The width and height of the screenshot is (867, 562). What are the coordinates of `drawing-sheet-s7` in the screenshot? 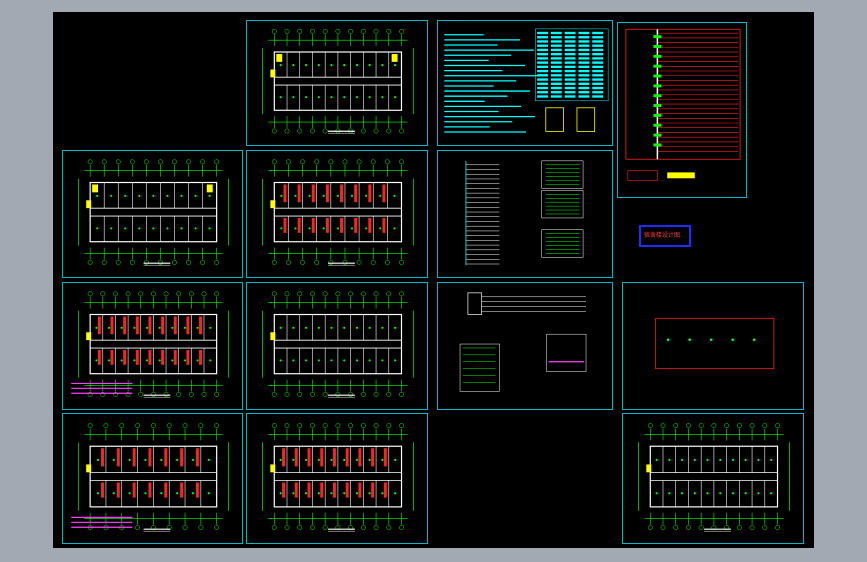 It's located at (525, 346).